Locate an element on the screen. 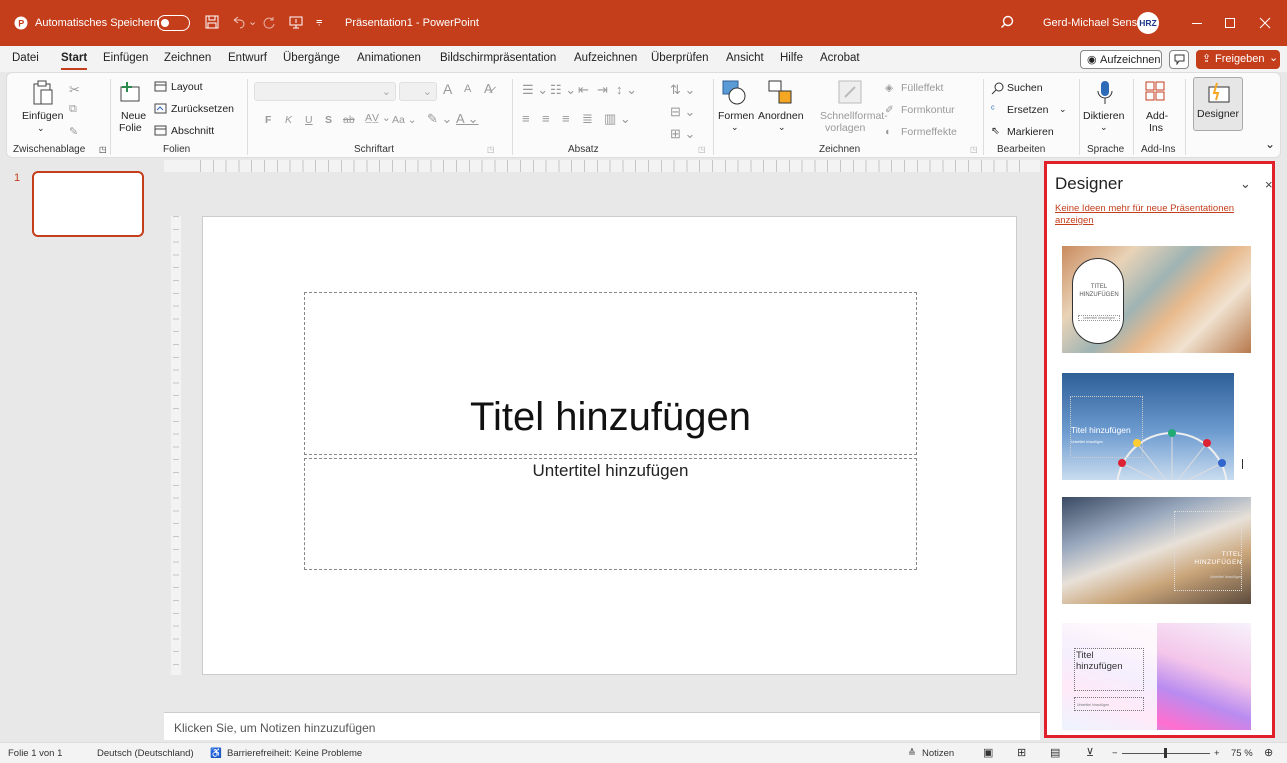  new-slide-icon is located at coordinates (131, 92).